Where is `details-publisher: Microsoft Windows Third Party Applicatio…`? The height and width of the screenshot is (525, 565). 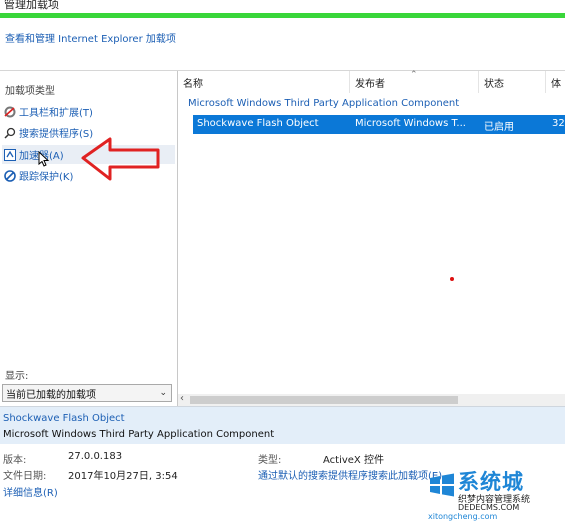
details-publisher: Microsoft Windows Third Party Applicatio… is located at coordinates (139, 434).